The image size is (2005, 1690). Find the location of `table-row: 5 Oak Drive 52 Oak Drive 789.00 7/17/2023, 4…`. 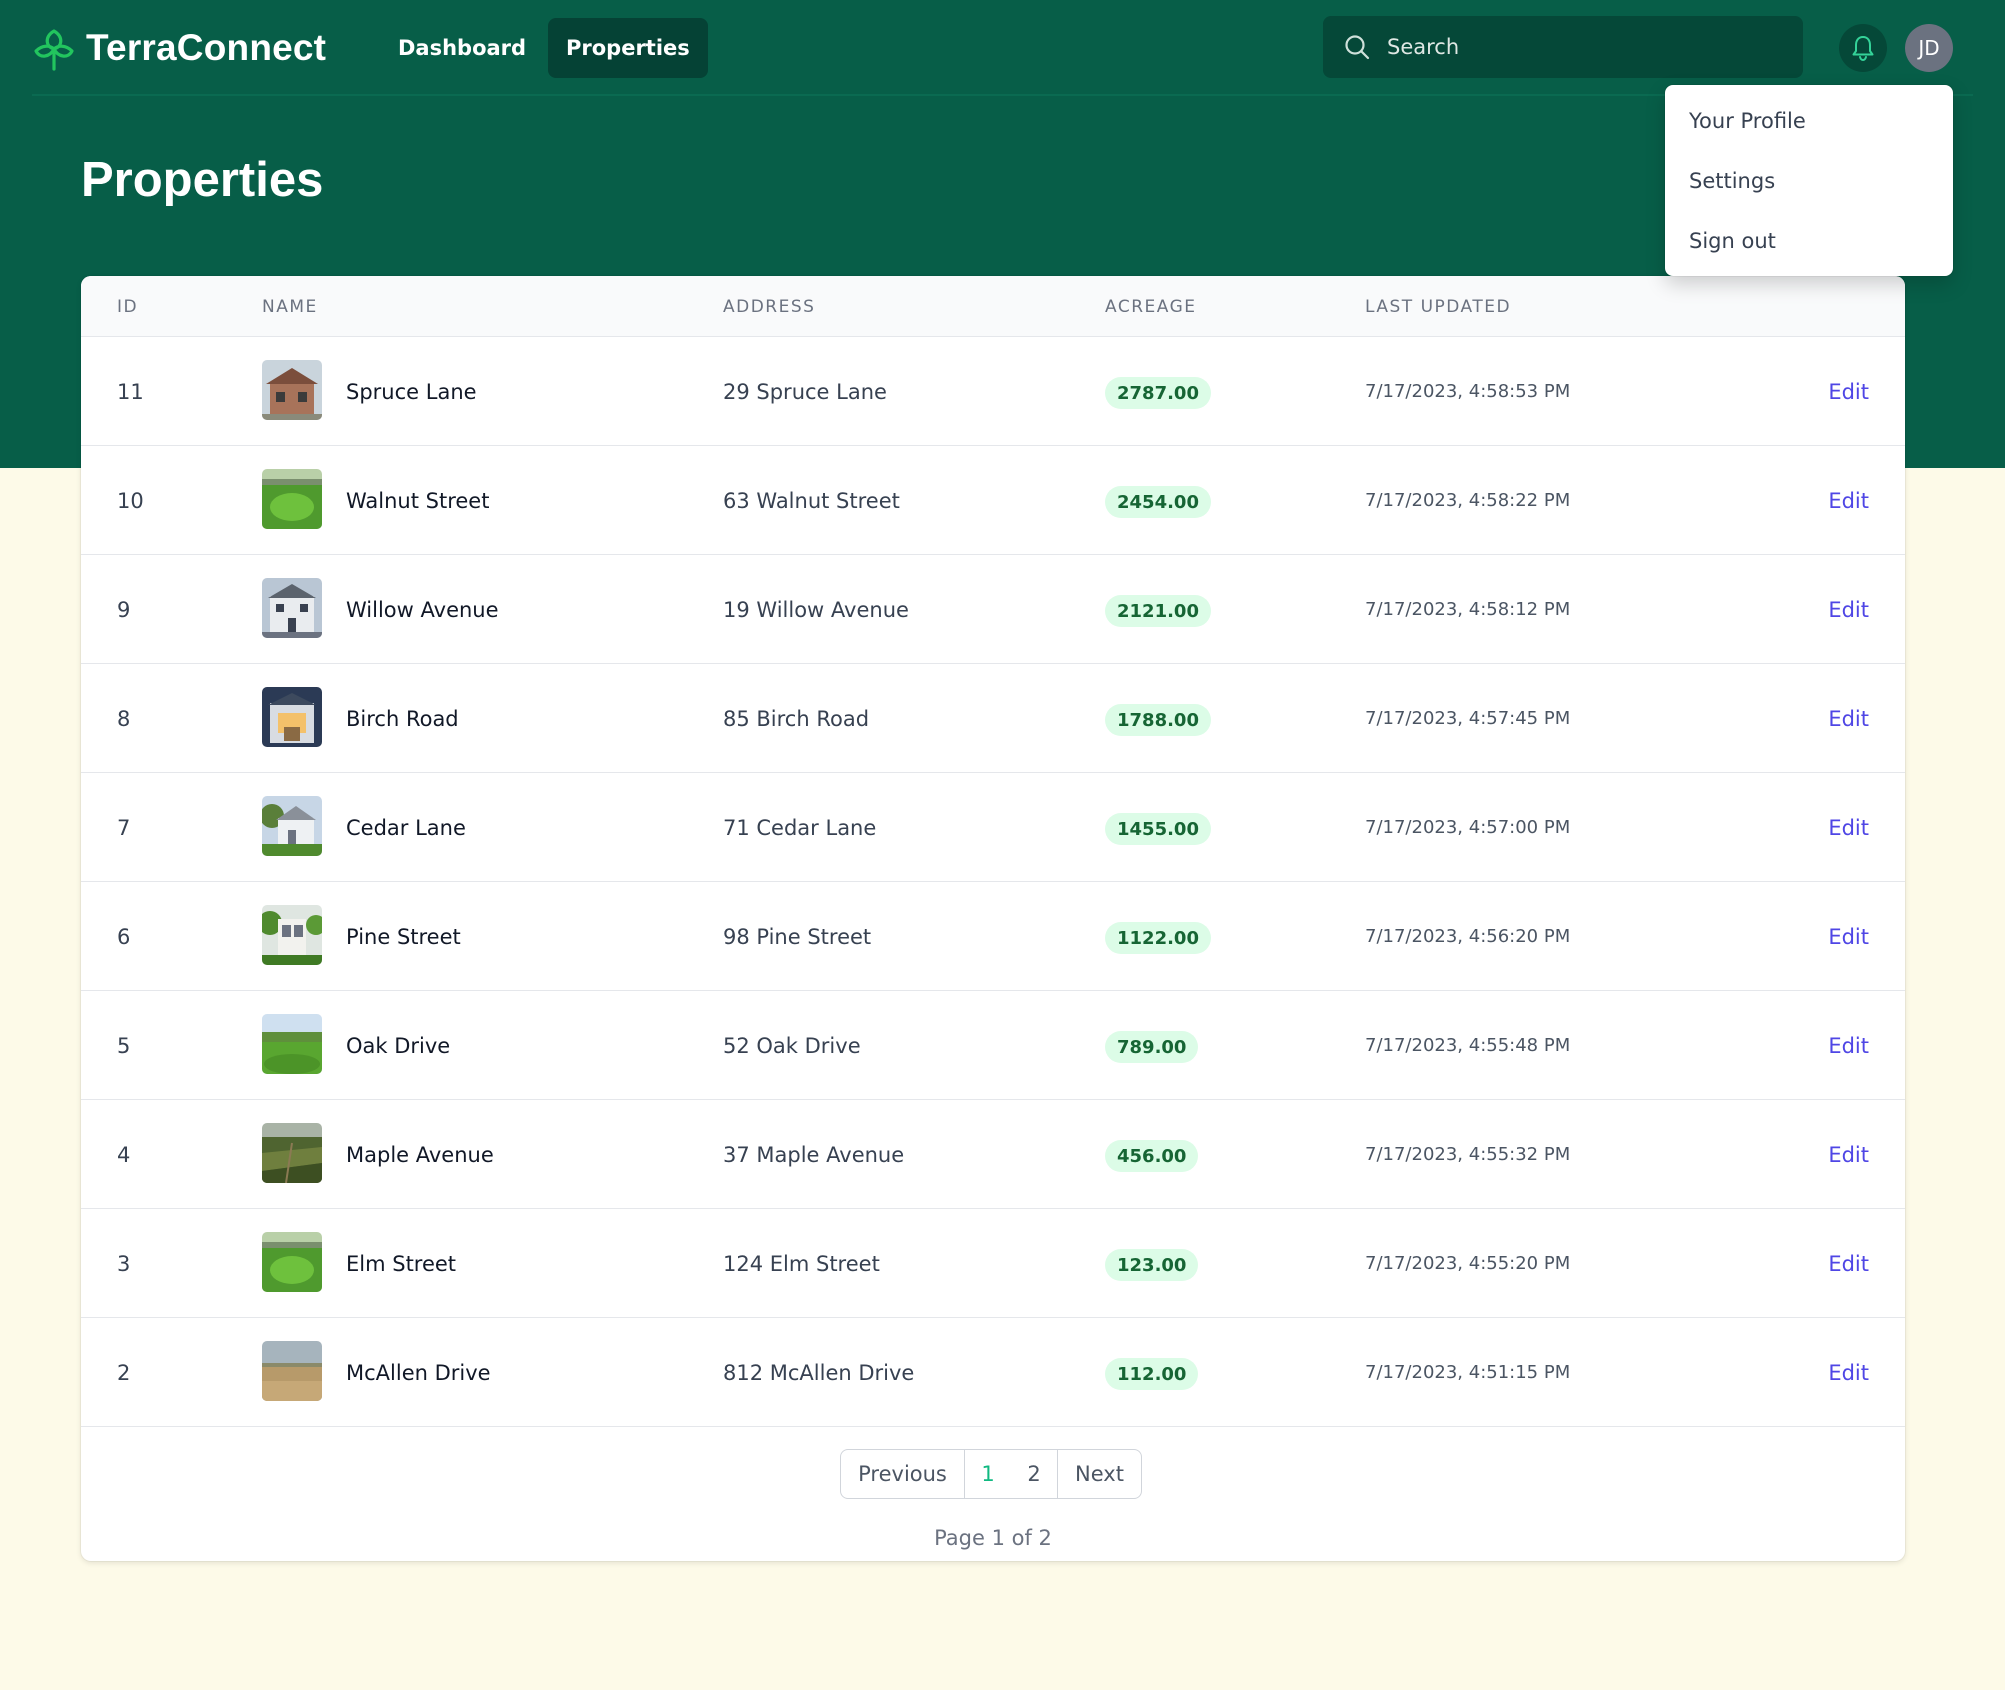

table-row: 5 Oak Drive 52 Oak Drive 789.00 7/17/2023, 4… is located at coordinates (993, 1045).